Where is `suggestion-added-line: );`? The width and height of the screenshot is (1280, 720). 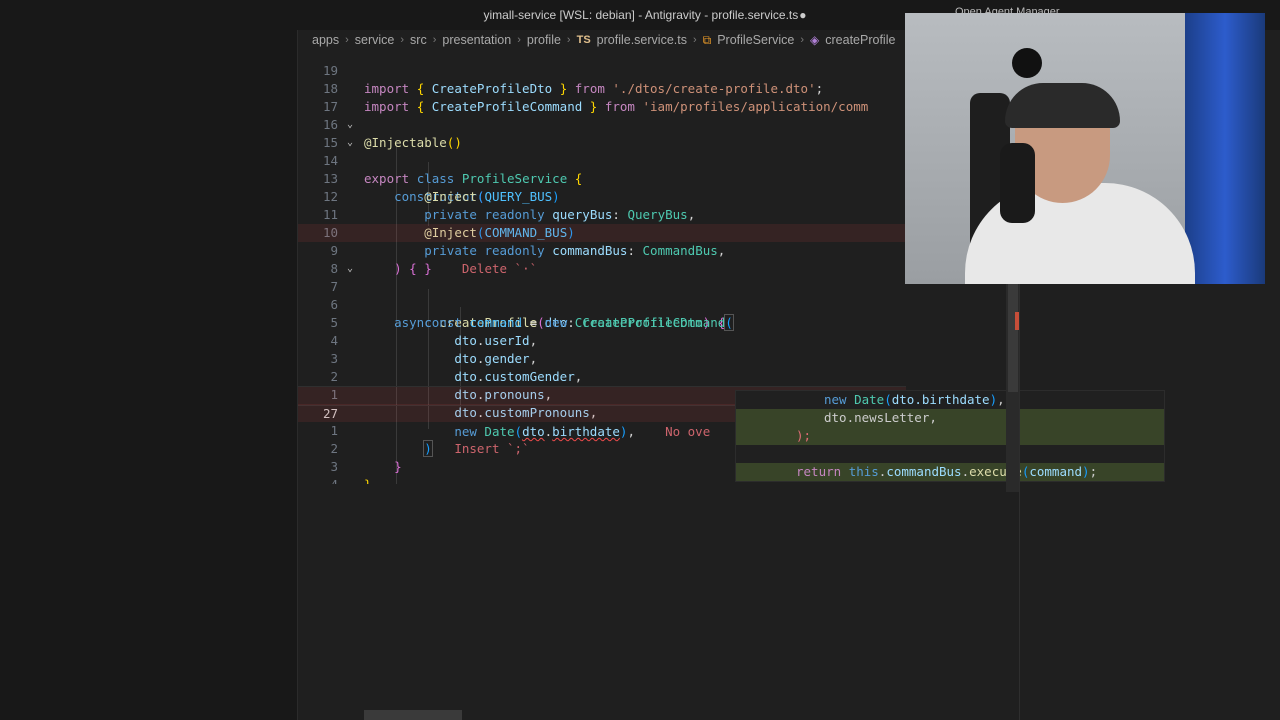
suggestion-added-line: ); is located at coordinates (950, 436).